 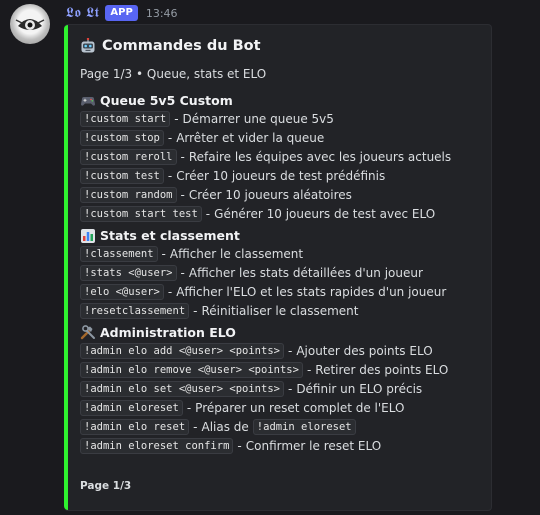 I want to click on command-code: !admin elo add <@user> <points>, so click(x=182, y=350).